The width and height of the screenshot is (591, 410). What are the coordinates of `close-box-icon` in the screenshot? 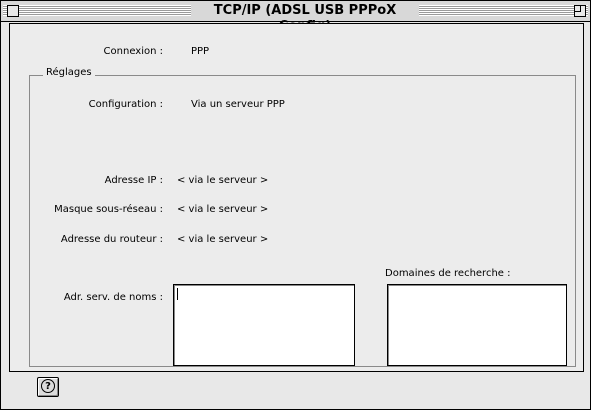 It's located at (13, 11).